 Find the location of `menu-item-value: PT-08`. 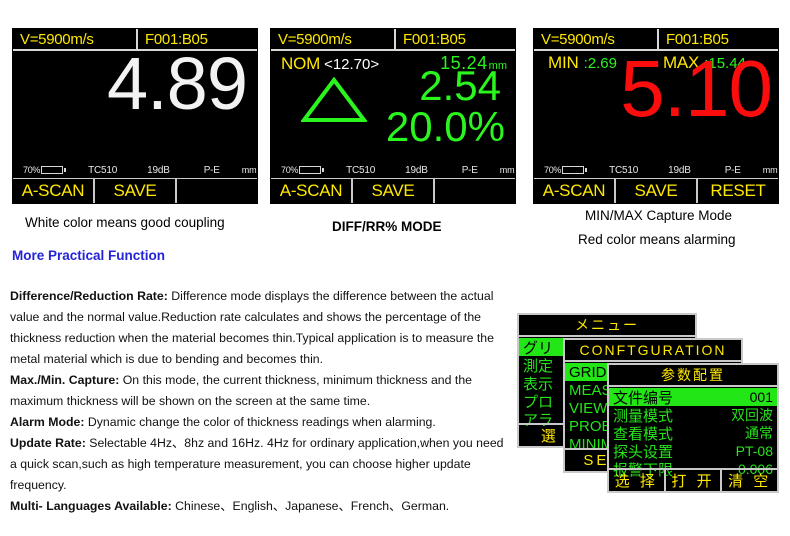

menu-item-value: PT-08 is located at coordinates (754, 451).